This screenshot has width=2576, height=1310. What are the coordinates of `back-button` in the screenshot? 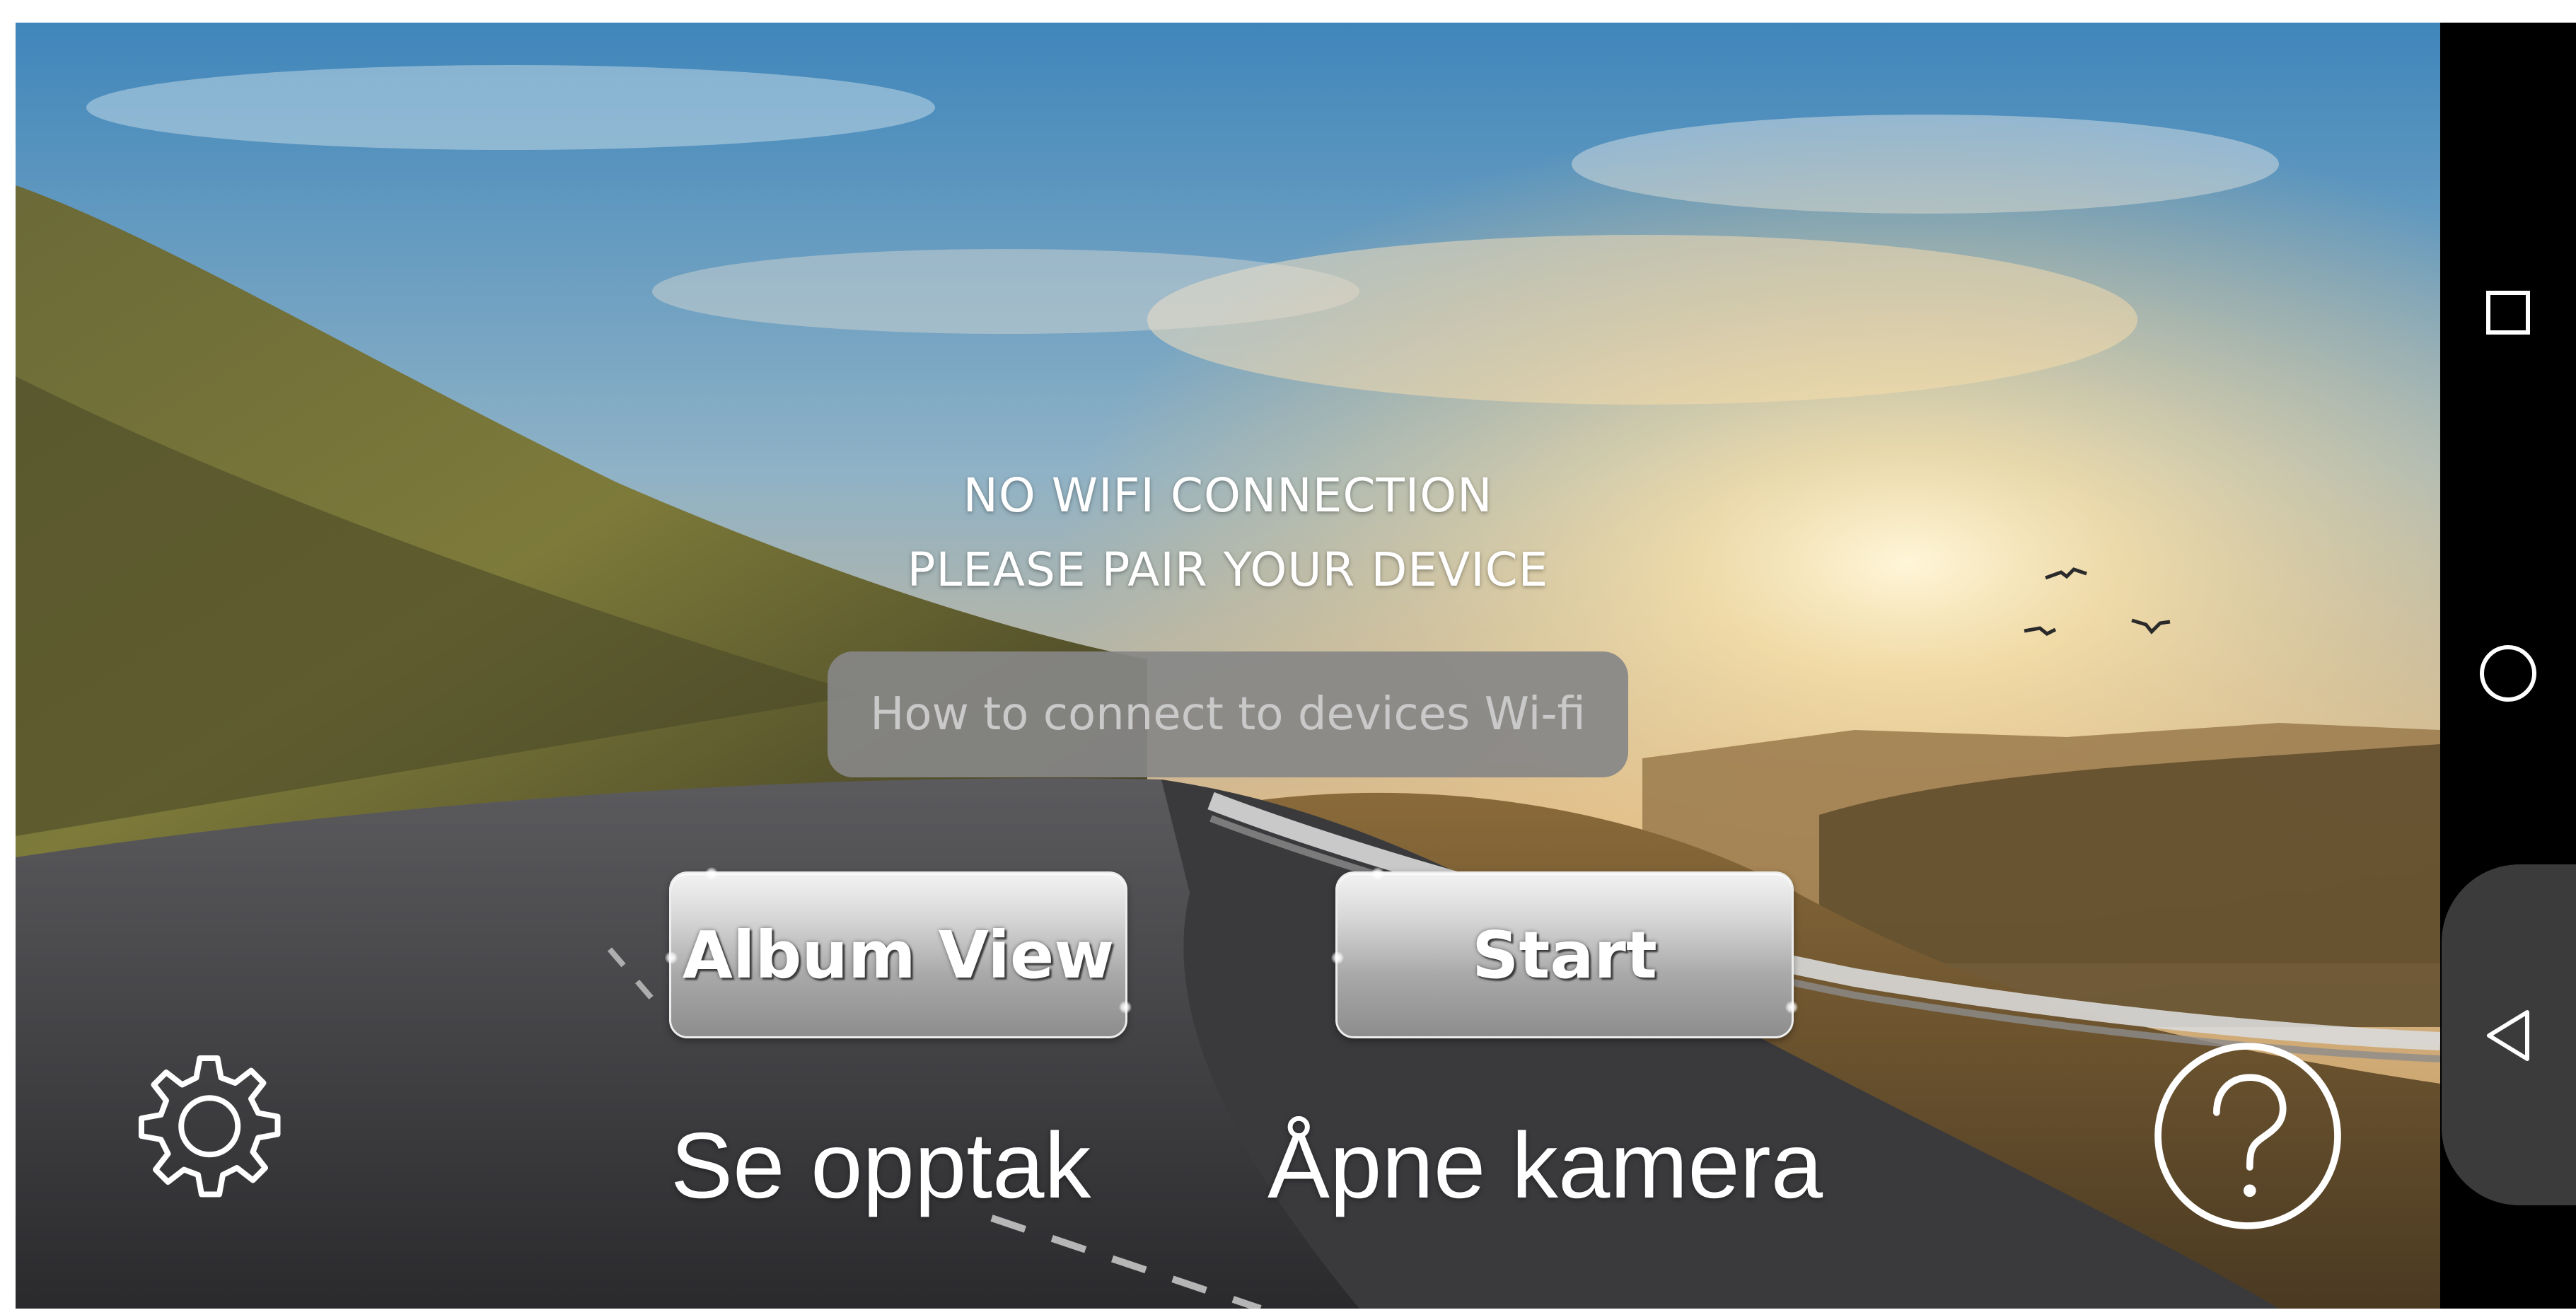 It's located at (2508, 1035).